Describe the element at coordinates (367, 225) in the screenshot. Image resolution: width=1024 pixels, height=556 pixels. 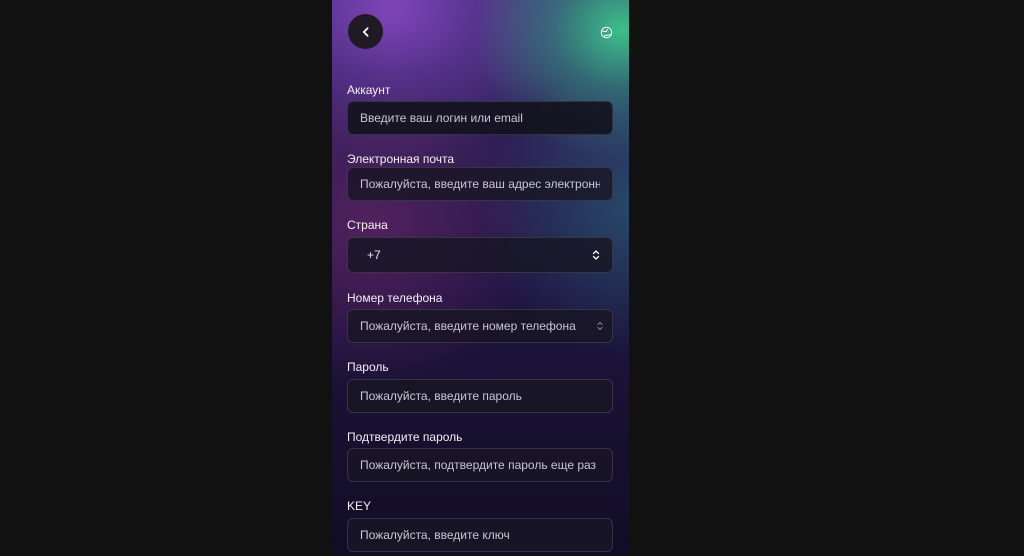
I see `country-label: Страна` at that location.